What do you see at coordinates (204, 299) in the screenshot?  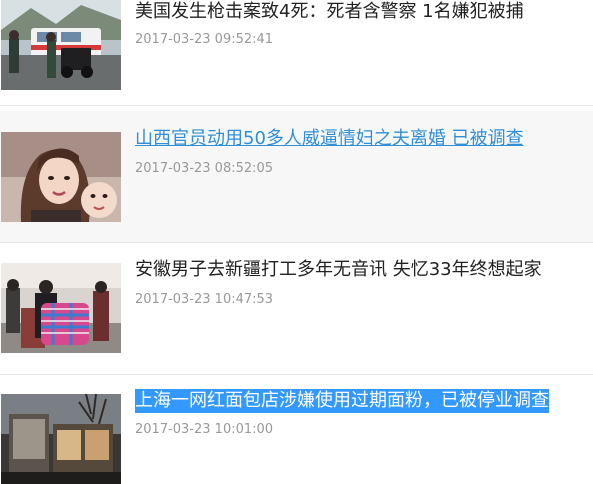 I see `news-timestamp: 2017-03-23 10:47:53` at bounding box center [204, 299].